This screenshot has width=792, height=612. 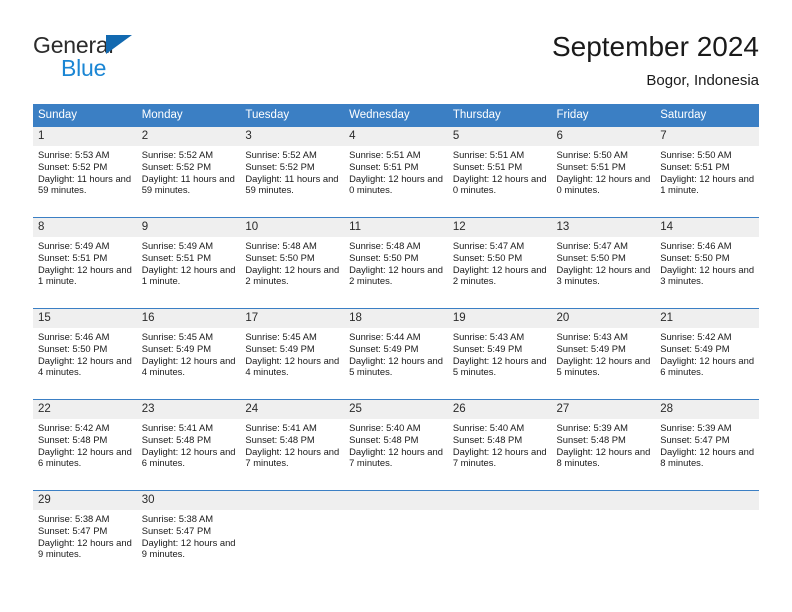 I want to click on daylight-text: Daylight: 12 hours and 7 minutes., so click(x=396, y=457).